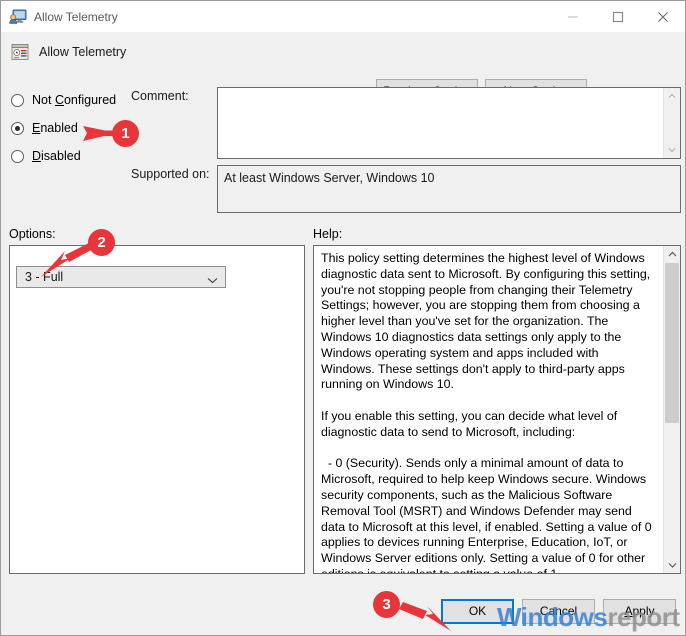 The image size is (686, 636). What do you see at coordinates (125, 133) in the screenshot?
I see `annotation-callout-1: 1` at bounding box center [125, 133].